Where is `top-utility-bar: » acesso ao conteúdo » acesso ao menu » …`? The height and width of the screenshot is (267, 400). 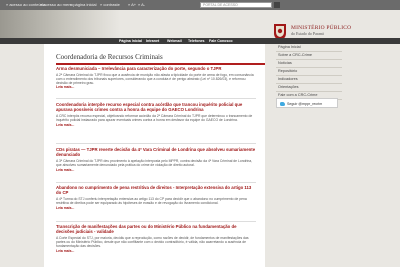
top-utility-bar: » acesso ao conteúdo » acesso ao menu » … is located at coordinates (200, 5).